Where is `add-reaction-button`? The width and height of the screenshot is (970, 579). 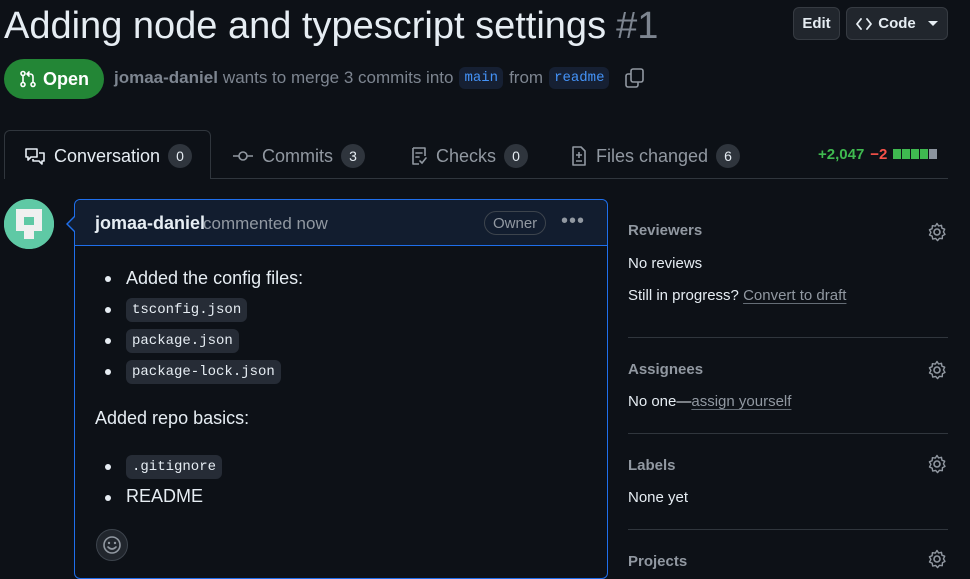
add-reaction-button is located at coordinates (112, 545).